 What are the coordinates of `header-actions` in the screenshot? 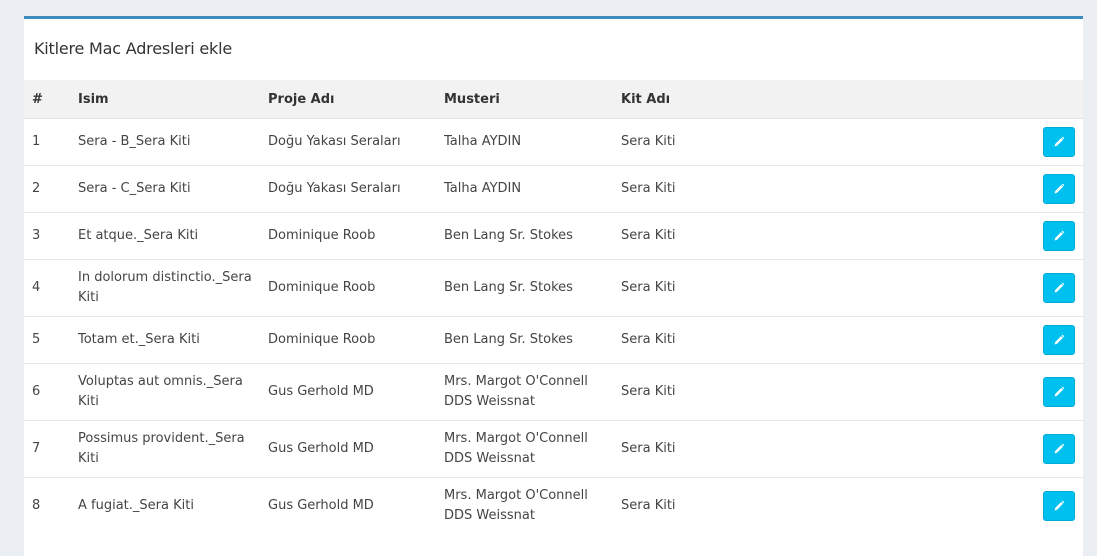 It's located at (1045, 99).